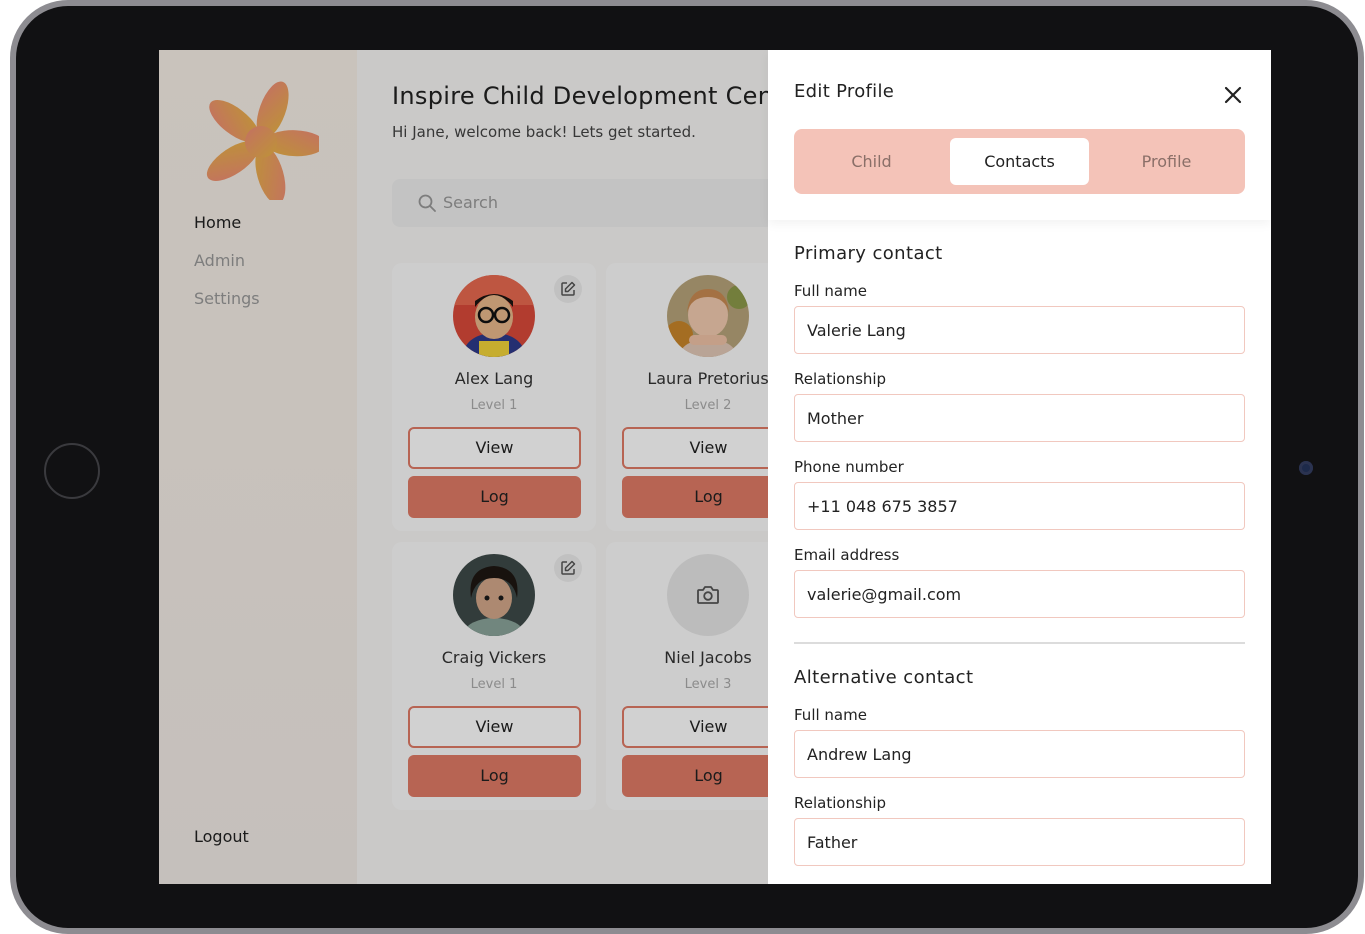 This screenshot has height=934, width=1365. I want to click on section-divider, so click(1019, 643).